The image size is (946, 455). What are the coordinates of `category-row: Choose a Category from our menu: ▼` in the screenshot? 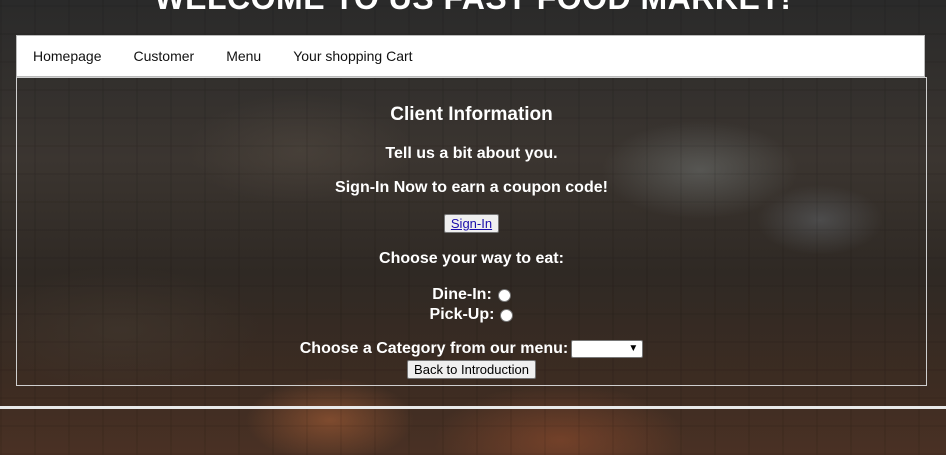 It's located at (471, 349).